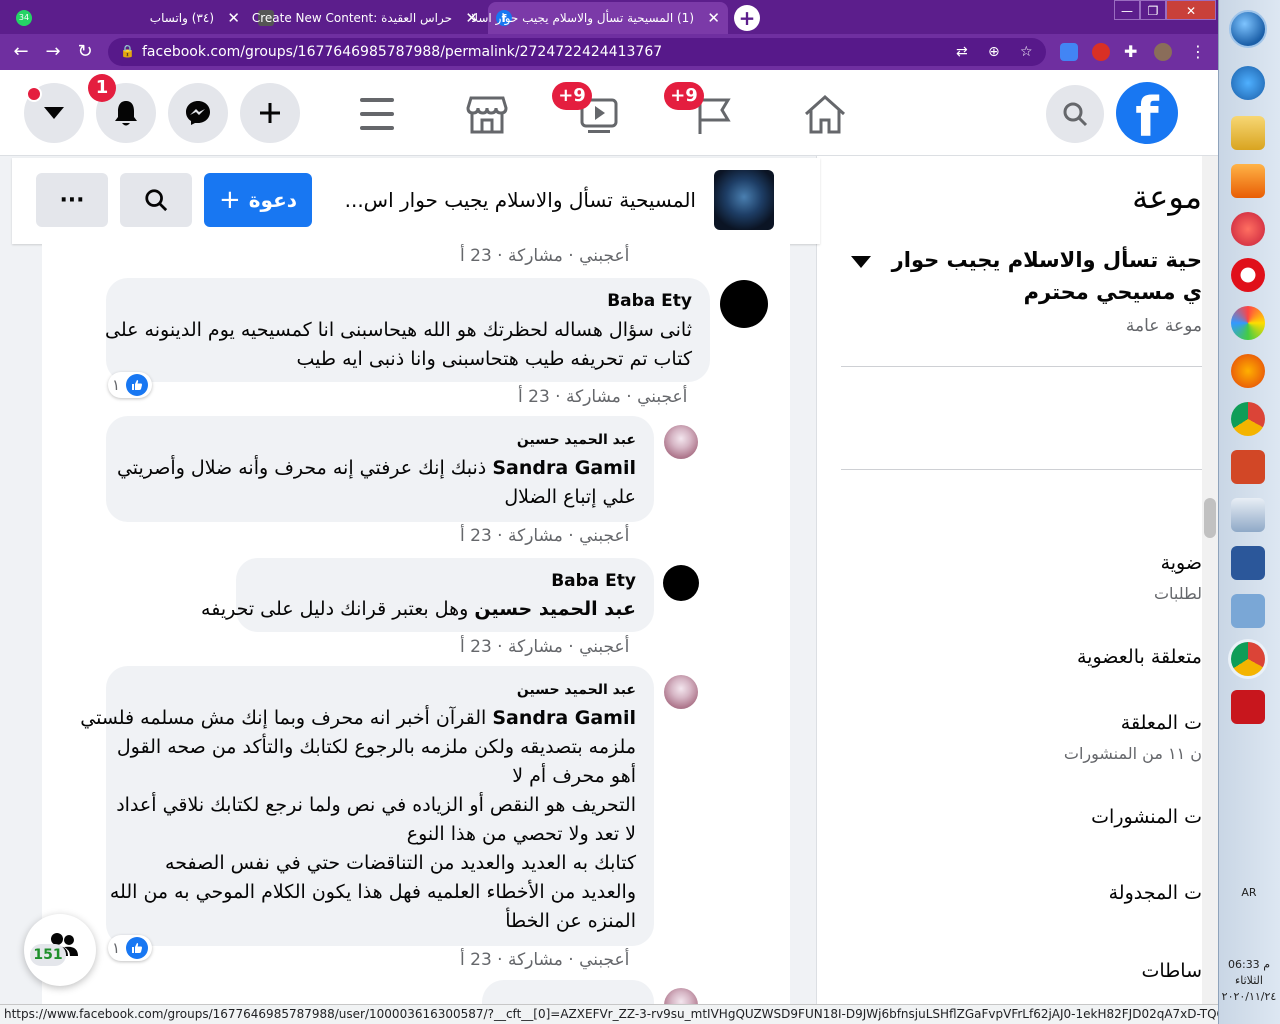 This screenshot has height=1024, width=1280. What do you see at coordinates (34, 94) in the screenshot?
I see `notification-dot` at bounding box center [34, 94].